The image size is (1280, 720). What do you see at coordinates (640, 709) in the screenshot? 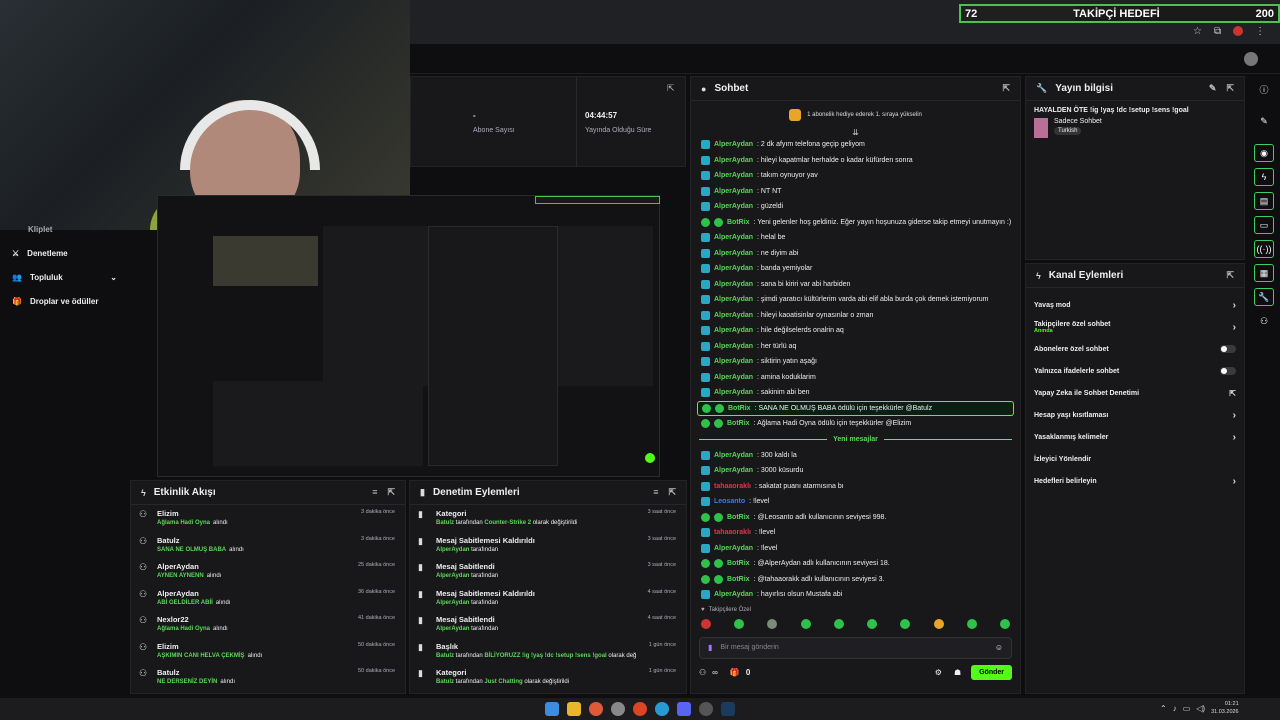
I see `opera-icon` at bounding box center [640, 709].